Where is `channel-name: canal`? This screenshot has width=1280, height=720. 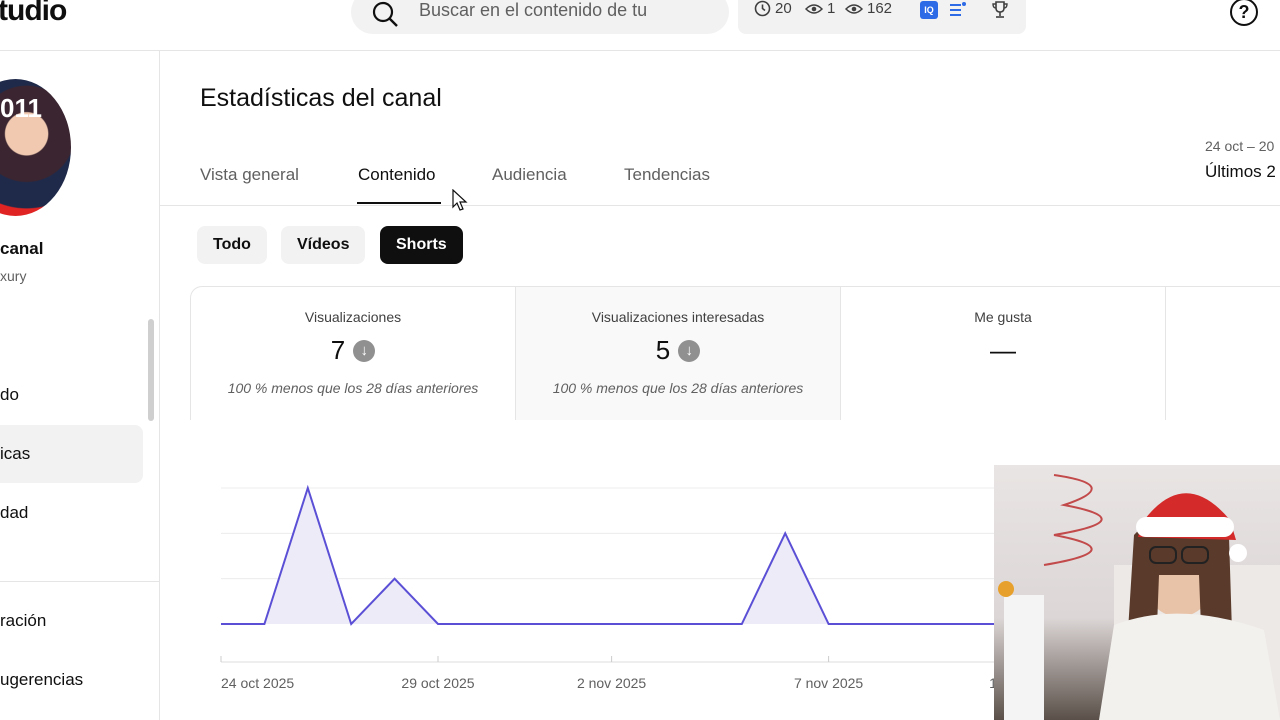 channel-name: canal is located at coordinates (22, 248).